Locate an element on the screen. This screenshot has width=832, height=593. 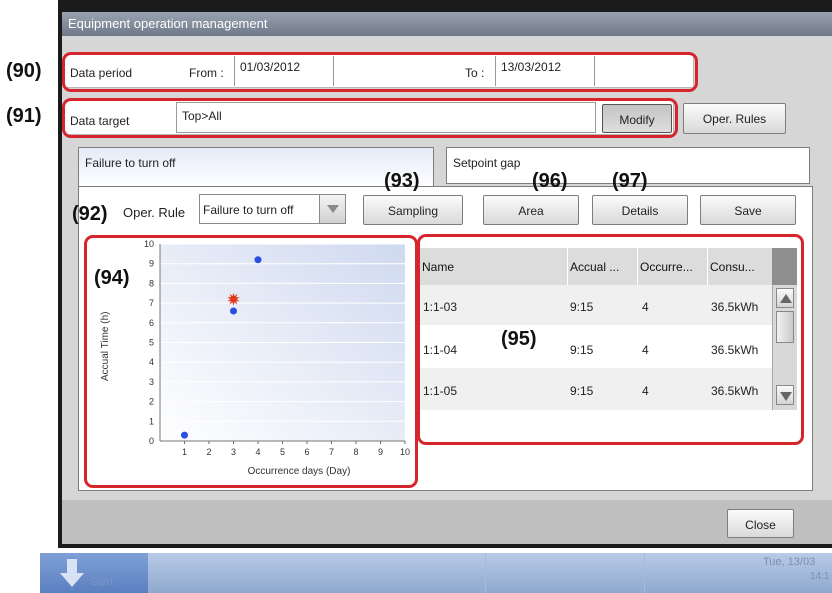
taskbar-date: Tue, 13/03 is located at coordinates (789, 562).